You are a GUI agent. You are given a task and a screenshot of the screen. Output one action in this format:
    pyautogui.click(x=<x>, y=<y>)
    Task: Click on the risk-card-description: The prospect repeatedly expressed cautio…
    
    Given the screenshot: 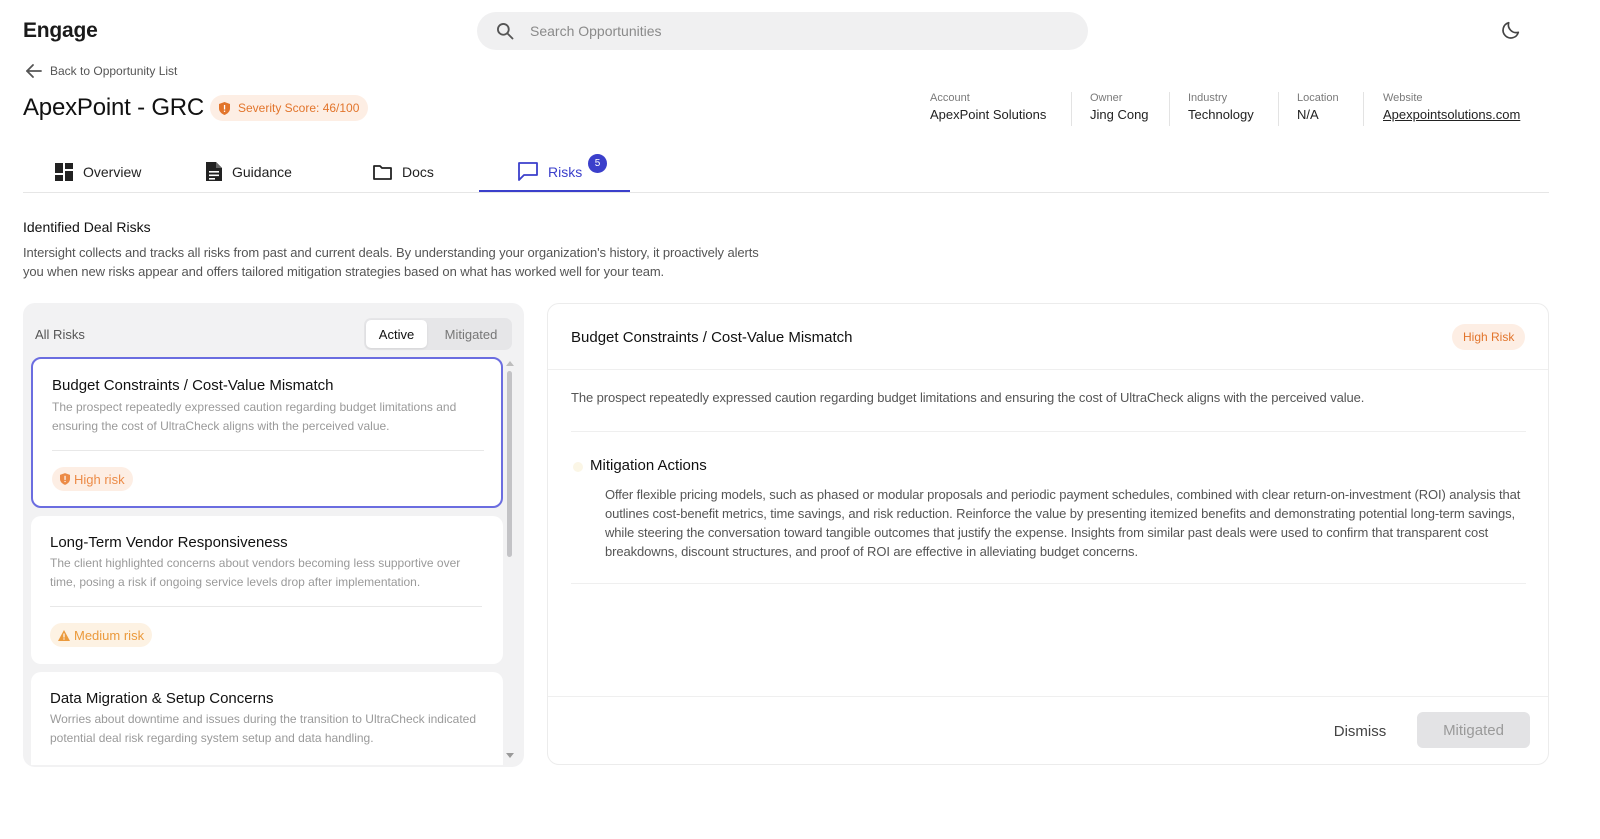 What is the action you would take?
    pyautogui.click(x=254, y=416)
    